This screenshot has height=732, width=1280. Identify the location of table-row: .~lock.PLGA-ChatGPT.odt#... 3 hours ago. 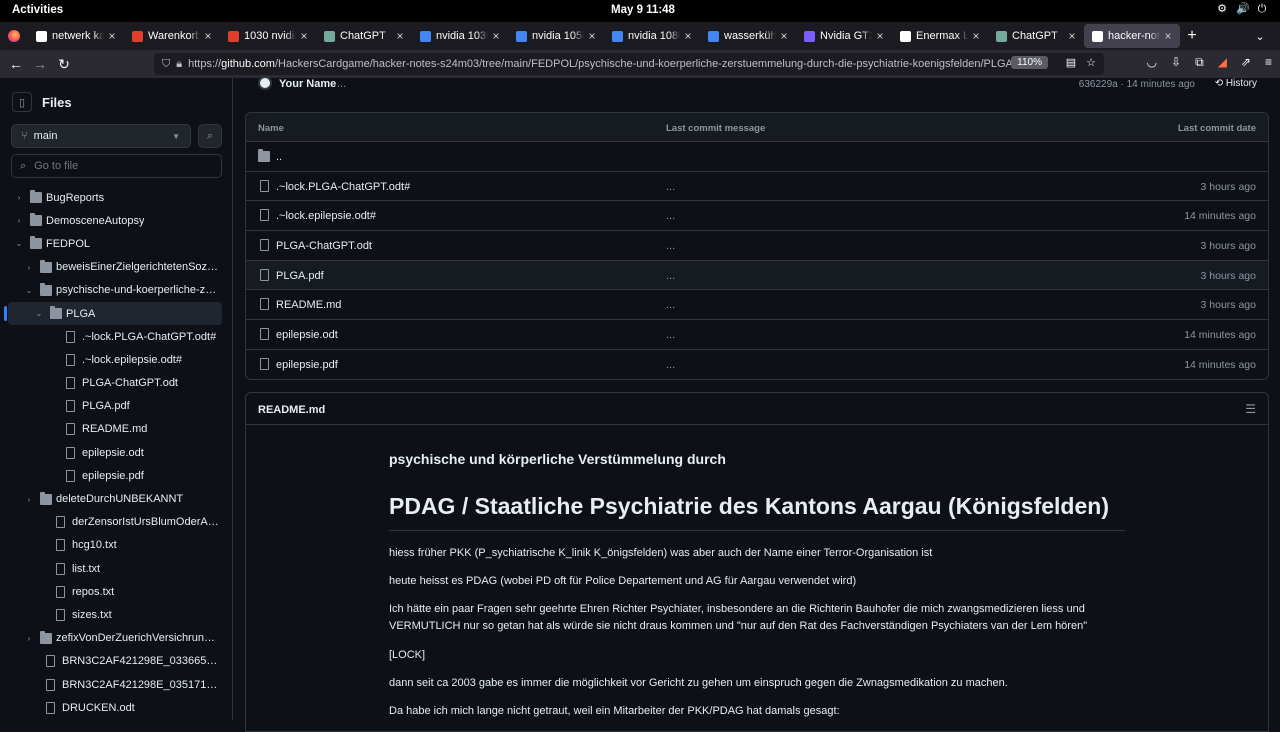
(757, 187).